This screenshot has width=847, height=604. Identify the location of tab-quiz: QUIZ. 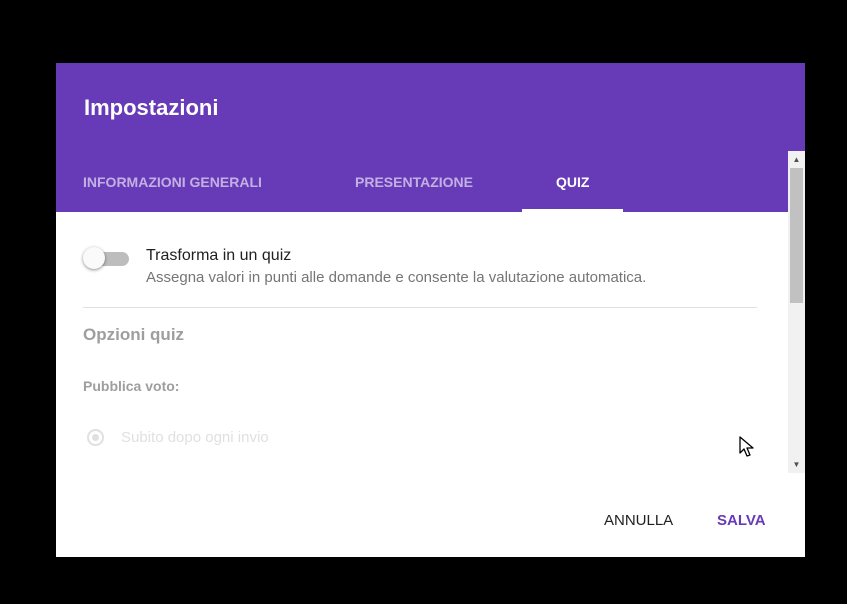
(572, 185).